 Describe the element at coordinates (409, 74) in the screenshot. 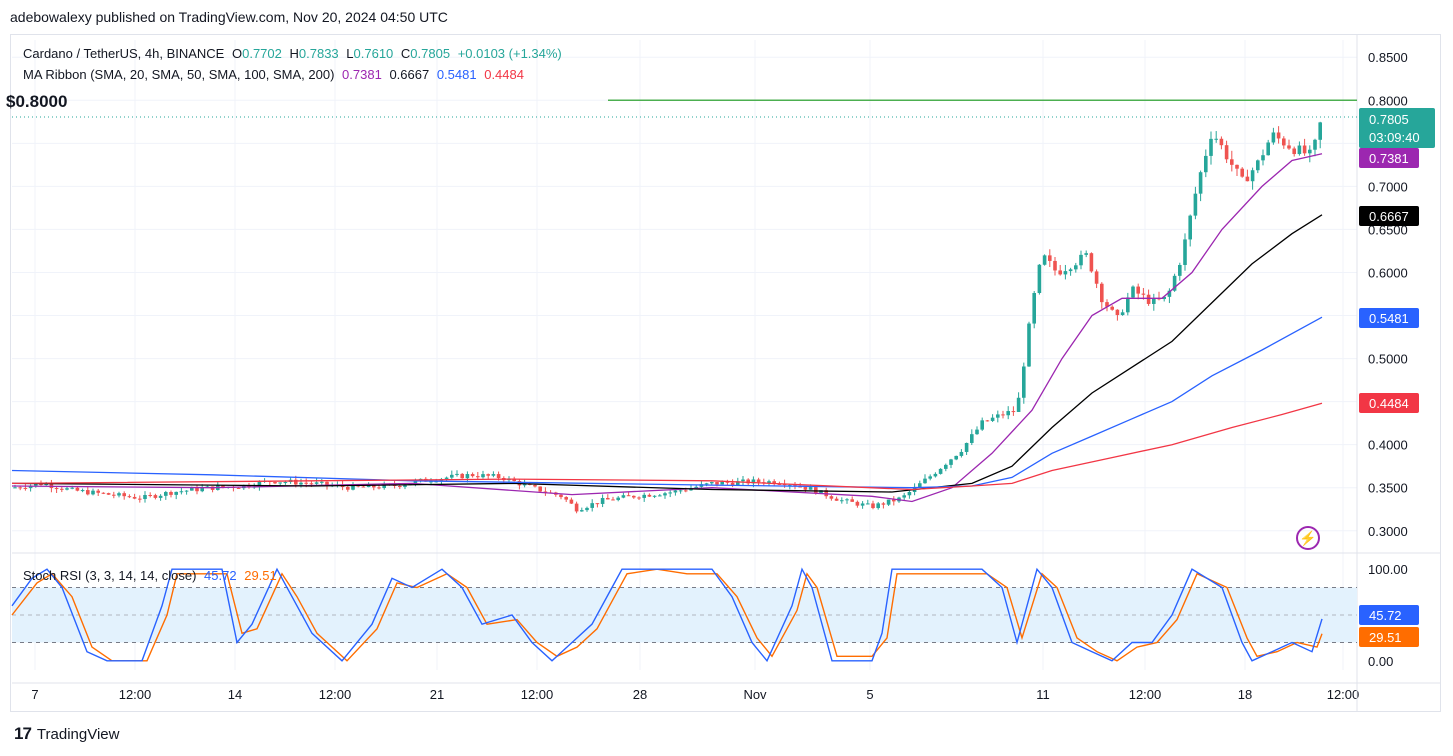

I see `ma50-value: 0.6667` at that location.